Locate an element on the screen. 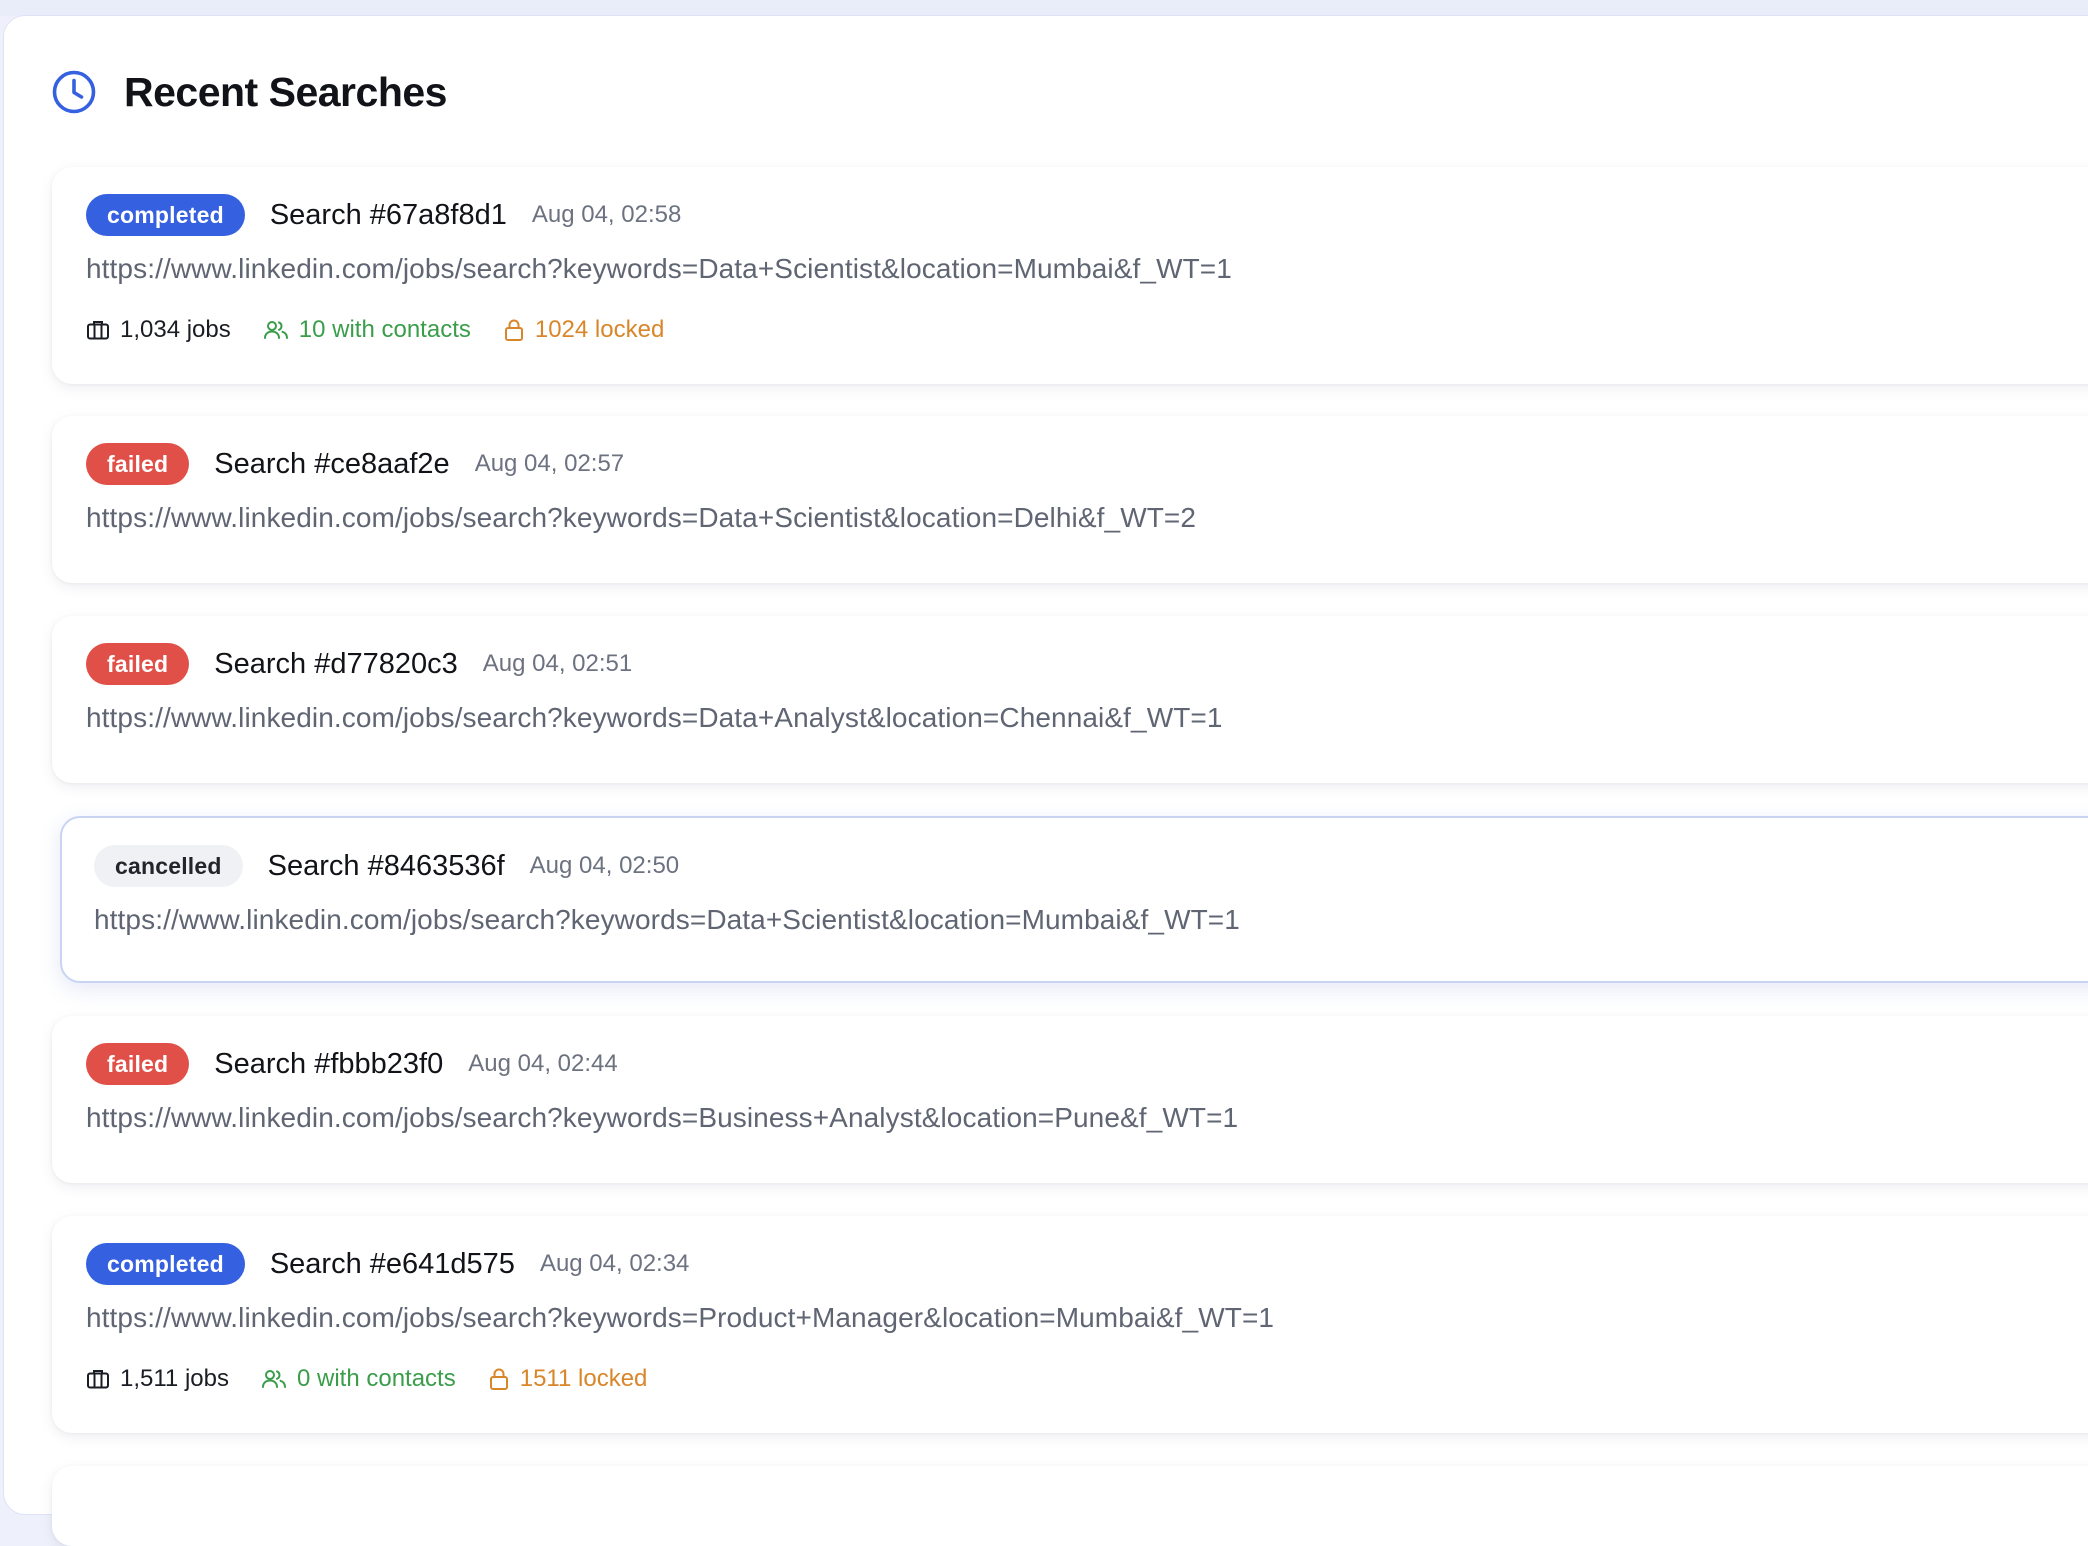  locked-stat: 1511 locked is located at coordinates (568, 1379).